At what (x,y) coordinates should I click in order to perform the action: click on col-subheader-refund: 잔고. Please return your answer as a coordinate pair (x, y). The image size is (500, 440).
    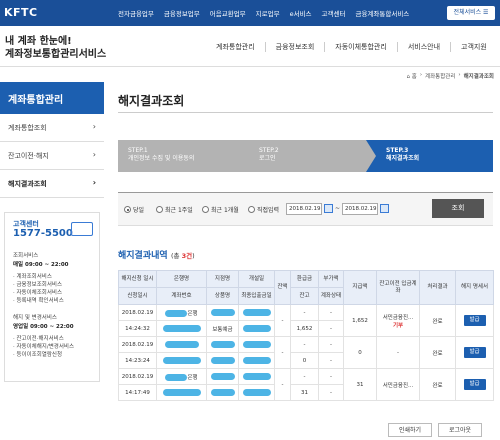
    Looking at the image, I should click on (304, 296).